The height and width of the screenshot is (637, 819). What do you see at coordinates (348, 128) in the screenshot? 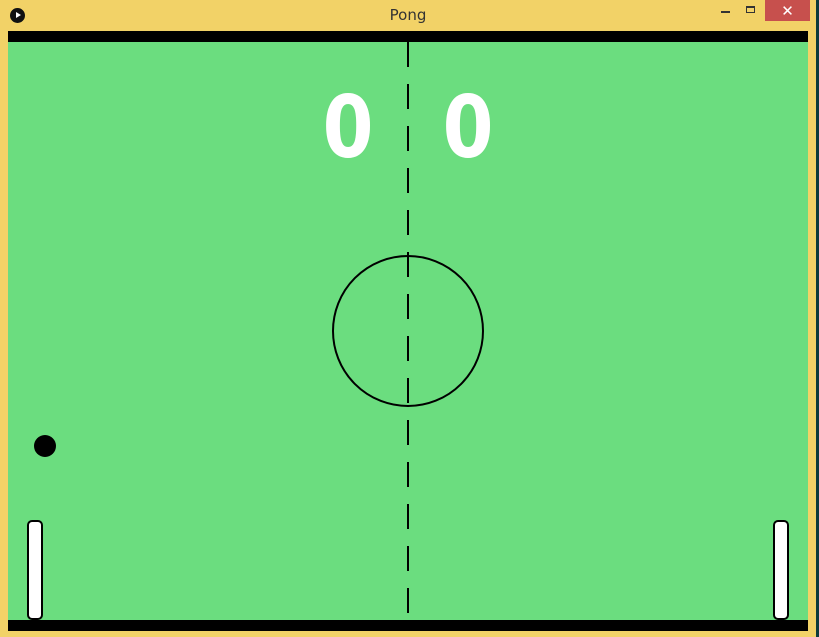
I see `left-score: 0` at bounding box center [348, 128].